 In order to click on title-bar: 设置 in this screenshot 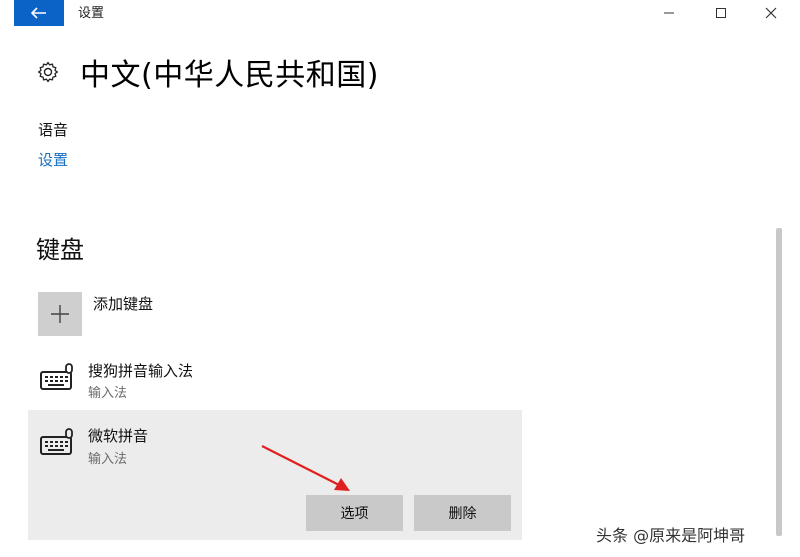, I will do `click(400, 13)`.